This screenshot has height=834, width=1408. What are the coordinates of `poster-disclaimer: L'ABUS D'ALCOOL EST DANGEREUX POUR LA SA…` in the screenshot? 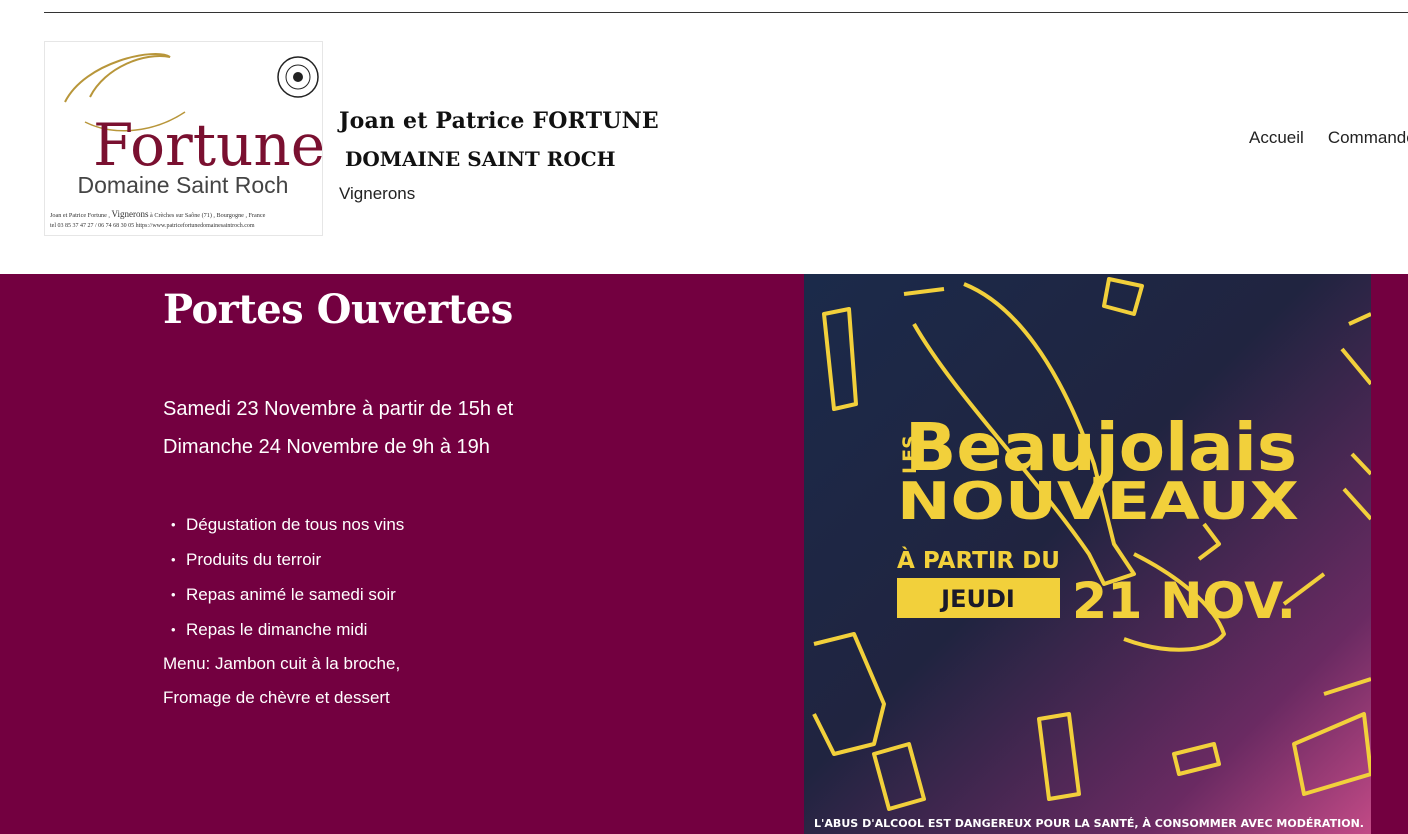 It's located at (1089, 823).